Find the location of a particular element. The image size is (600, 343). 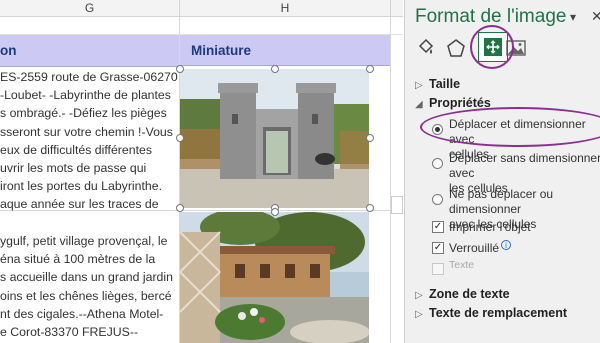

radio-move-no-size is located at coordinates (437, 163).